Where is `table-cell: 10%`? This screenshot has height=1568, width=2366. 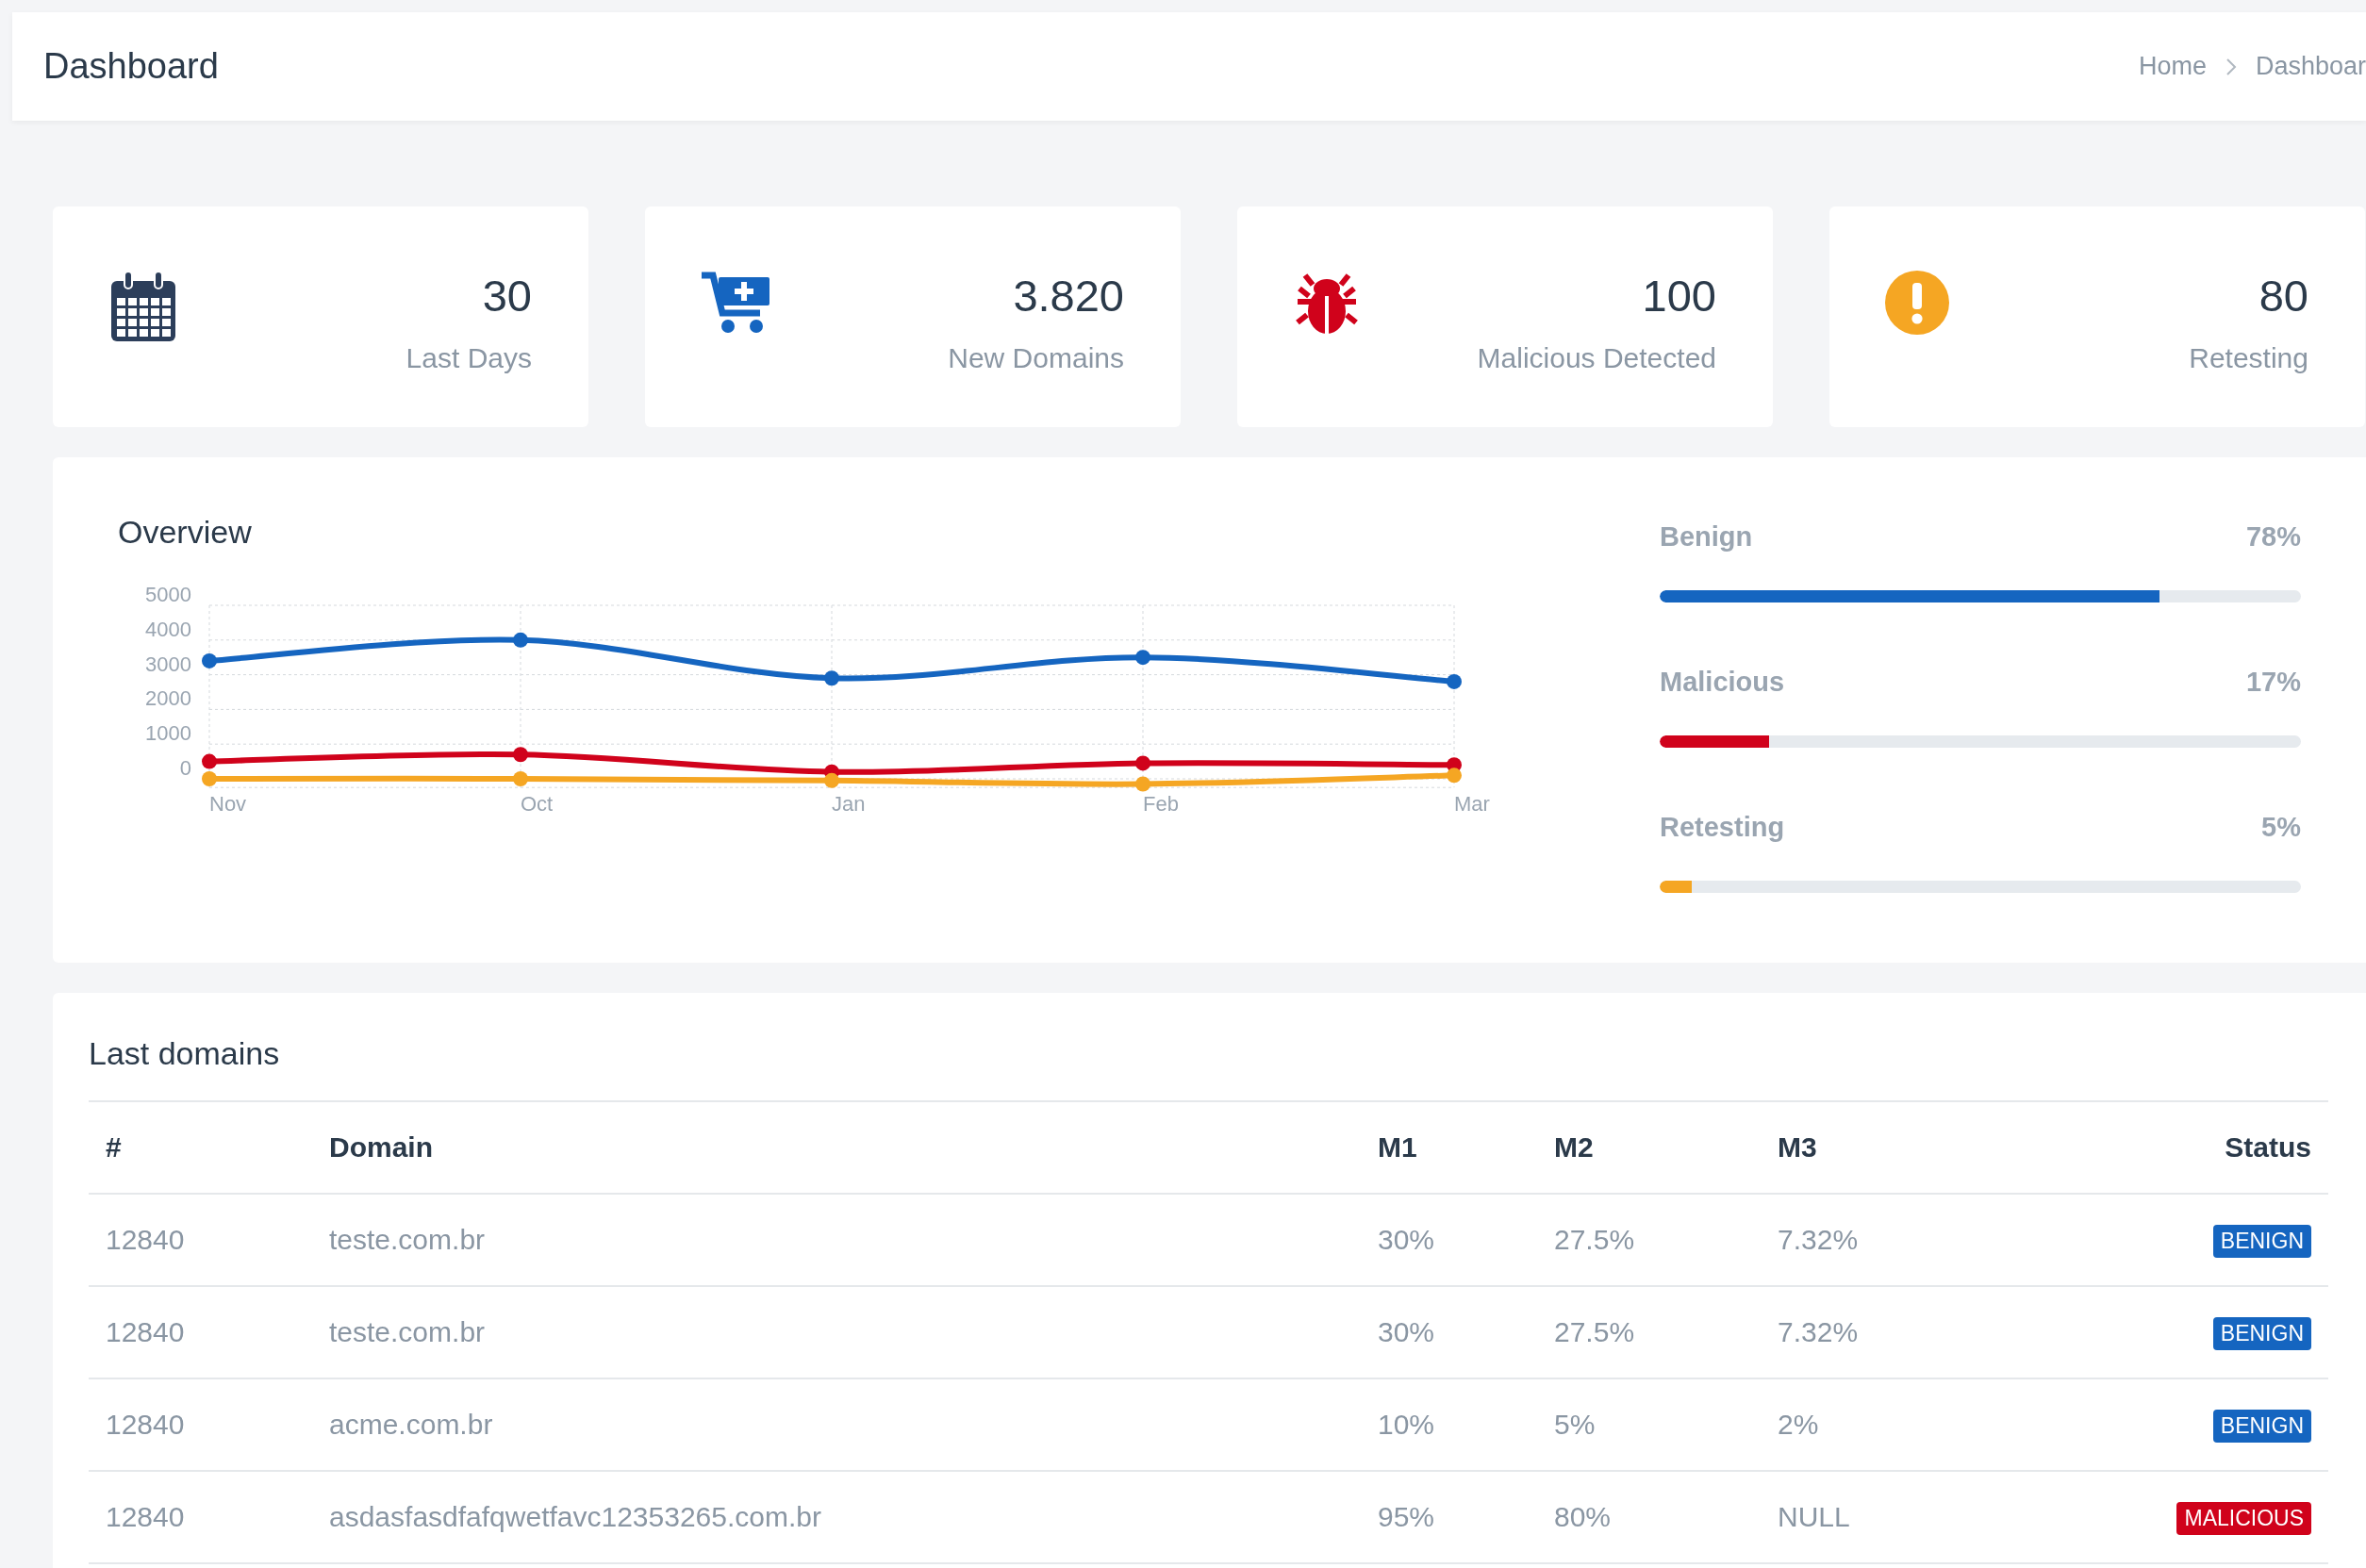
table-cell: 10% is located at coordinates (1449, 1425).